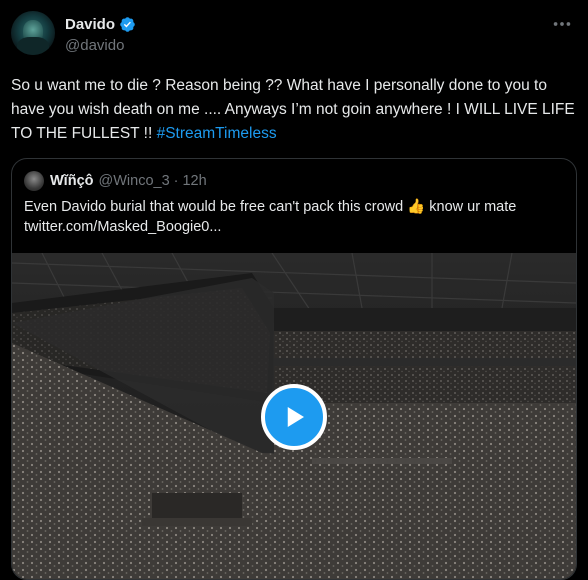  Describe the element at coordinates (94, 45) in the screenshot. I see `author-handle: @davido` at that location.